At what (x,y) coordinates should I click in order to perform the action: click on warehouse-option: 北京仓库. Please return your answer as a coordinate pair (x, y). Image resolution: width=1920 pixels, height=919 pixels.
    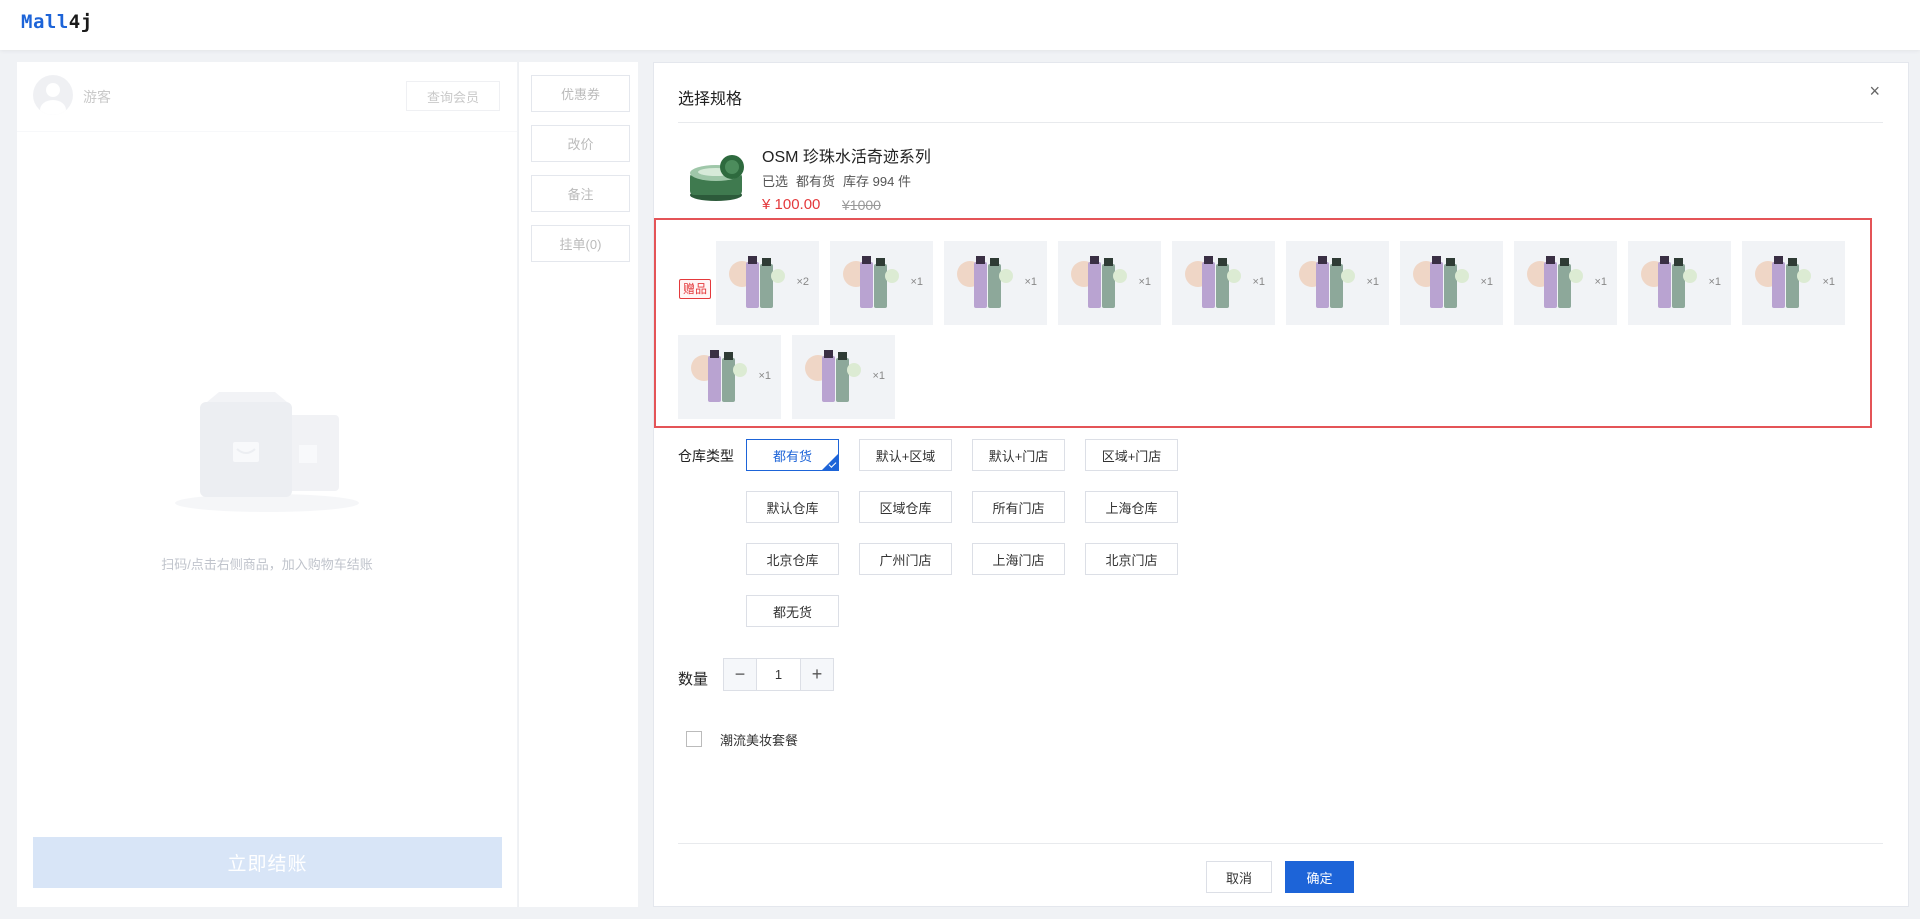
    Looking at the image, I should click on (792, 559).